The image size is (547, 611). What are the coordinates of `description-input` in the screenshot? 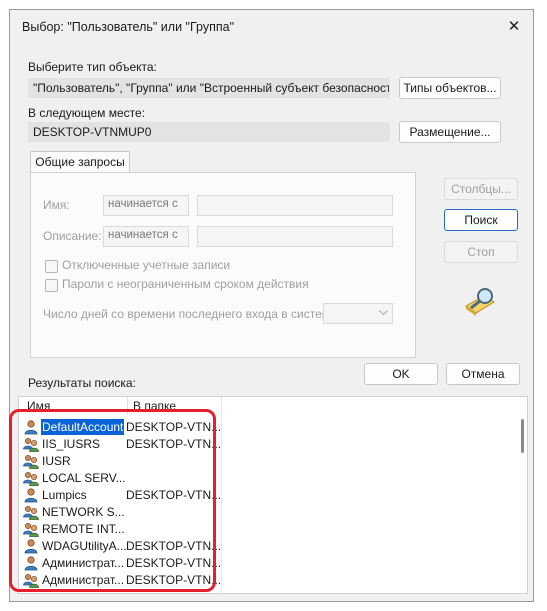 It's located at (295, 236).